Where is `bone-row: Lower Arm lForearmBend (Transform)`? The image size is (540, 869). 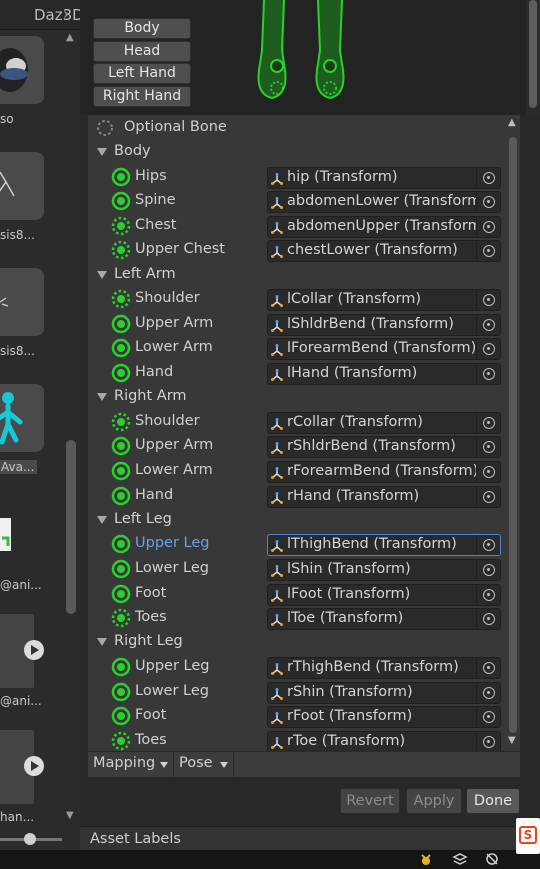 bone-row: Lower Arm lForearmBend (Transform) is located at coordinates (297, 349).